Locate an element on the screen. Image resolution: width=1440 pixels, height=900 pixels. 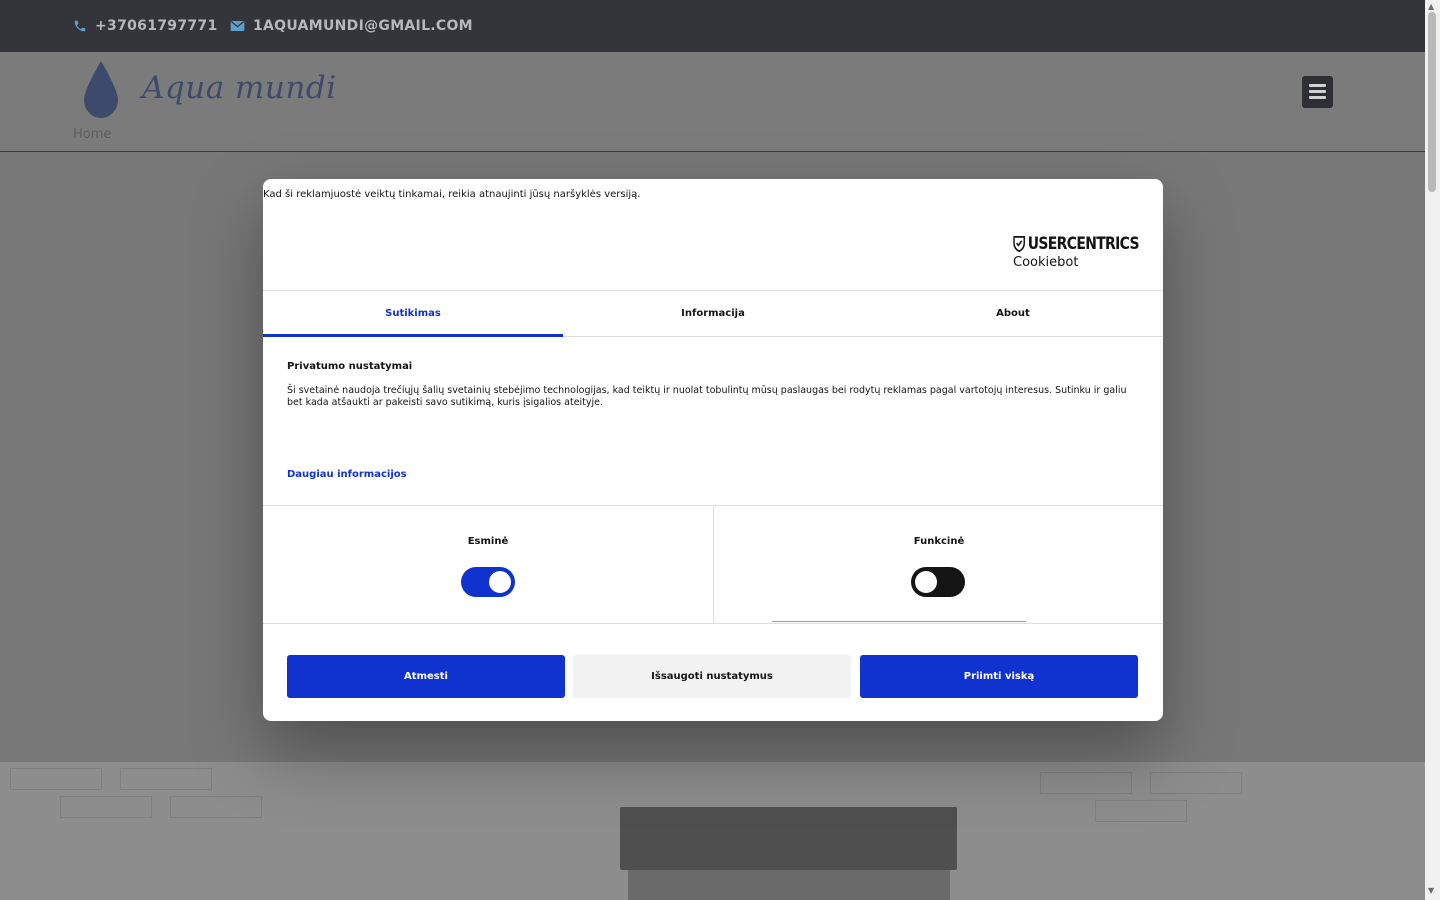
scroll-up-arrow-icon: ▲ is located at coordinates (1431, 6).